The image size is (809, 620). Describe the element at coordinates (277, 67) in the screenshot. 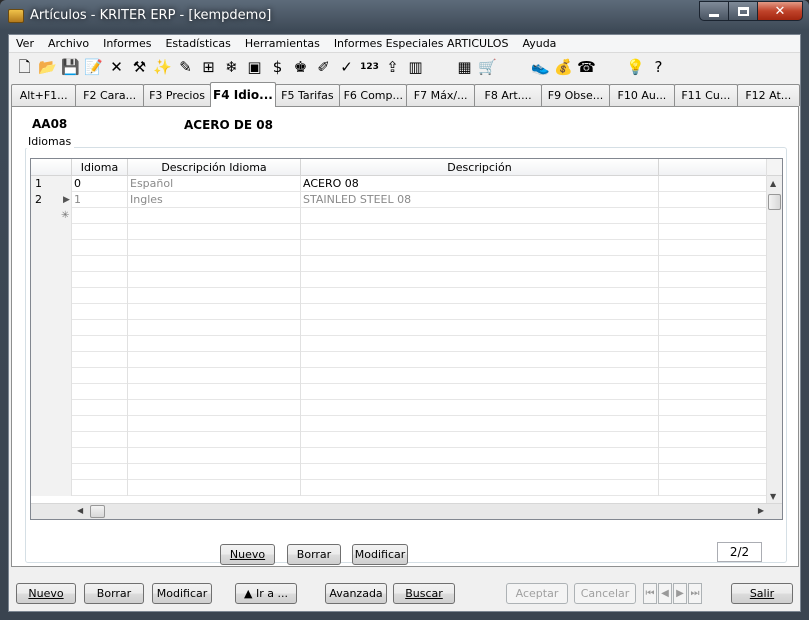

I see `dollar-icon: $` at that location.